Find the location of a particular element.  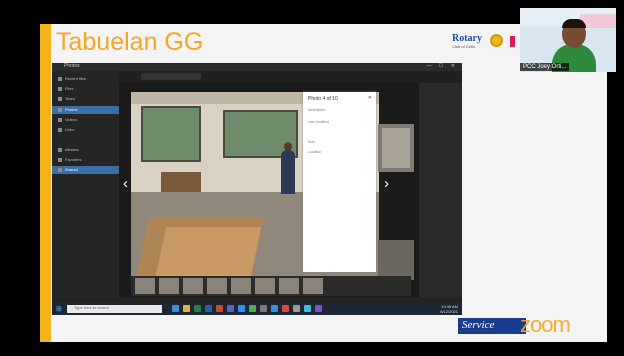

rotary-logo-word: Rotary is located at coordinates (467, 38).